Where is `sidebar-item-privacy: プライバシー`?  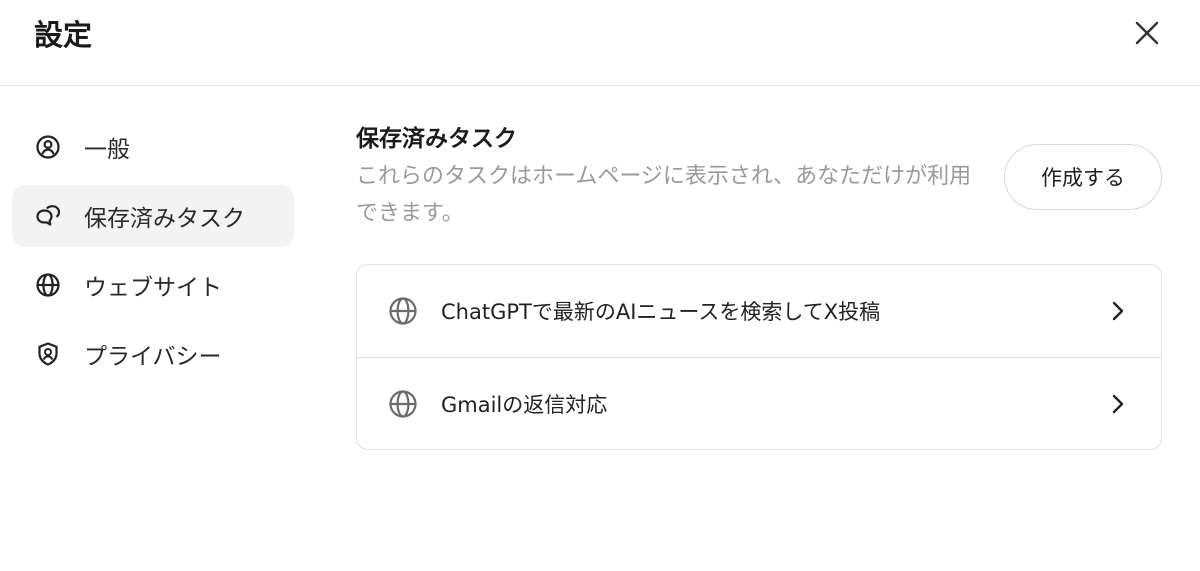 sidebar-item-privacy: プライバシー is located at coordinates (153, 354).